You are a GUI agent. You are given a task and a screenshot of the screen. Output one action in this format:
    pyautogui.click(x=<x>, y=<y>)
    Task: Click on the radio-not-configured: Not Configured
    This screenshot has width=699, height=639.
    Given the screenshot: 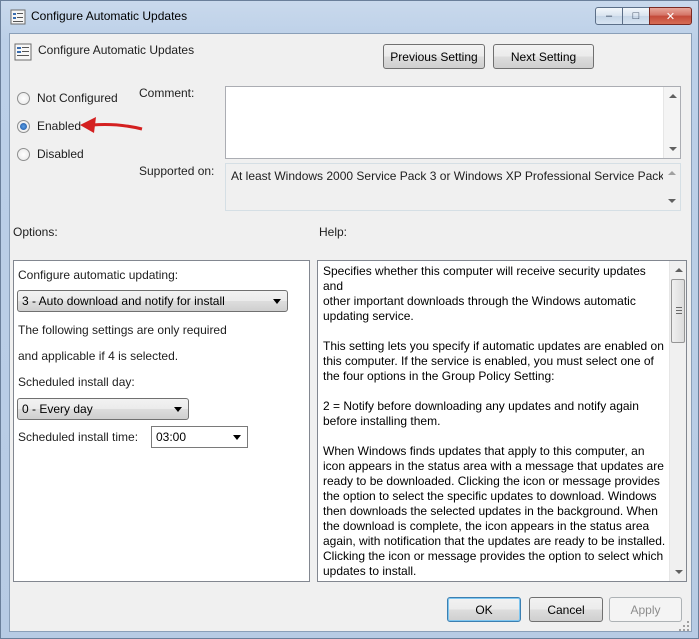 What is the action you would take?
    pyautogui.click(x=67, y=98)
    